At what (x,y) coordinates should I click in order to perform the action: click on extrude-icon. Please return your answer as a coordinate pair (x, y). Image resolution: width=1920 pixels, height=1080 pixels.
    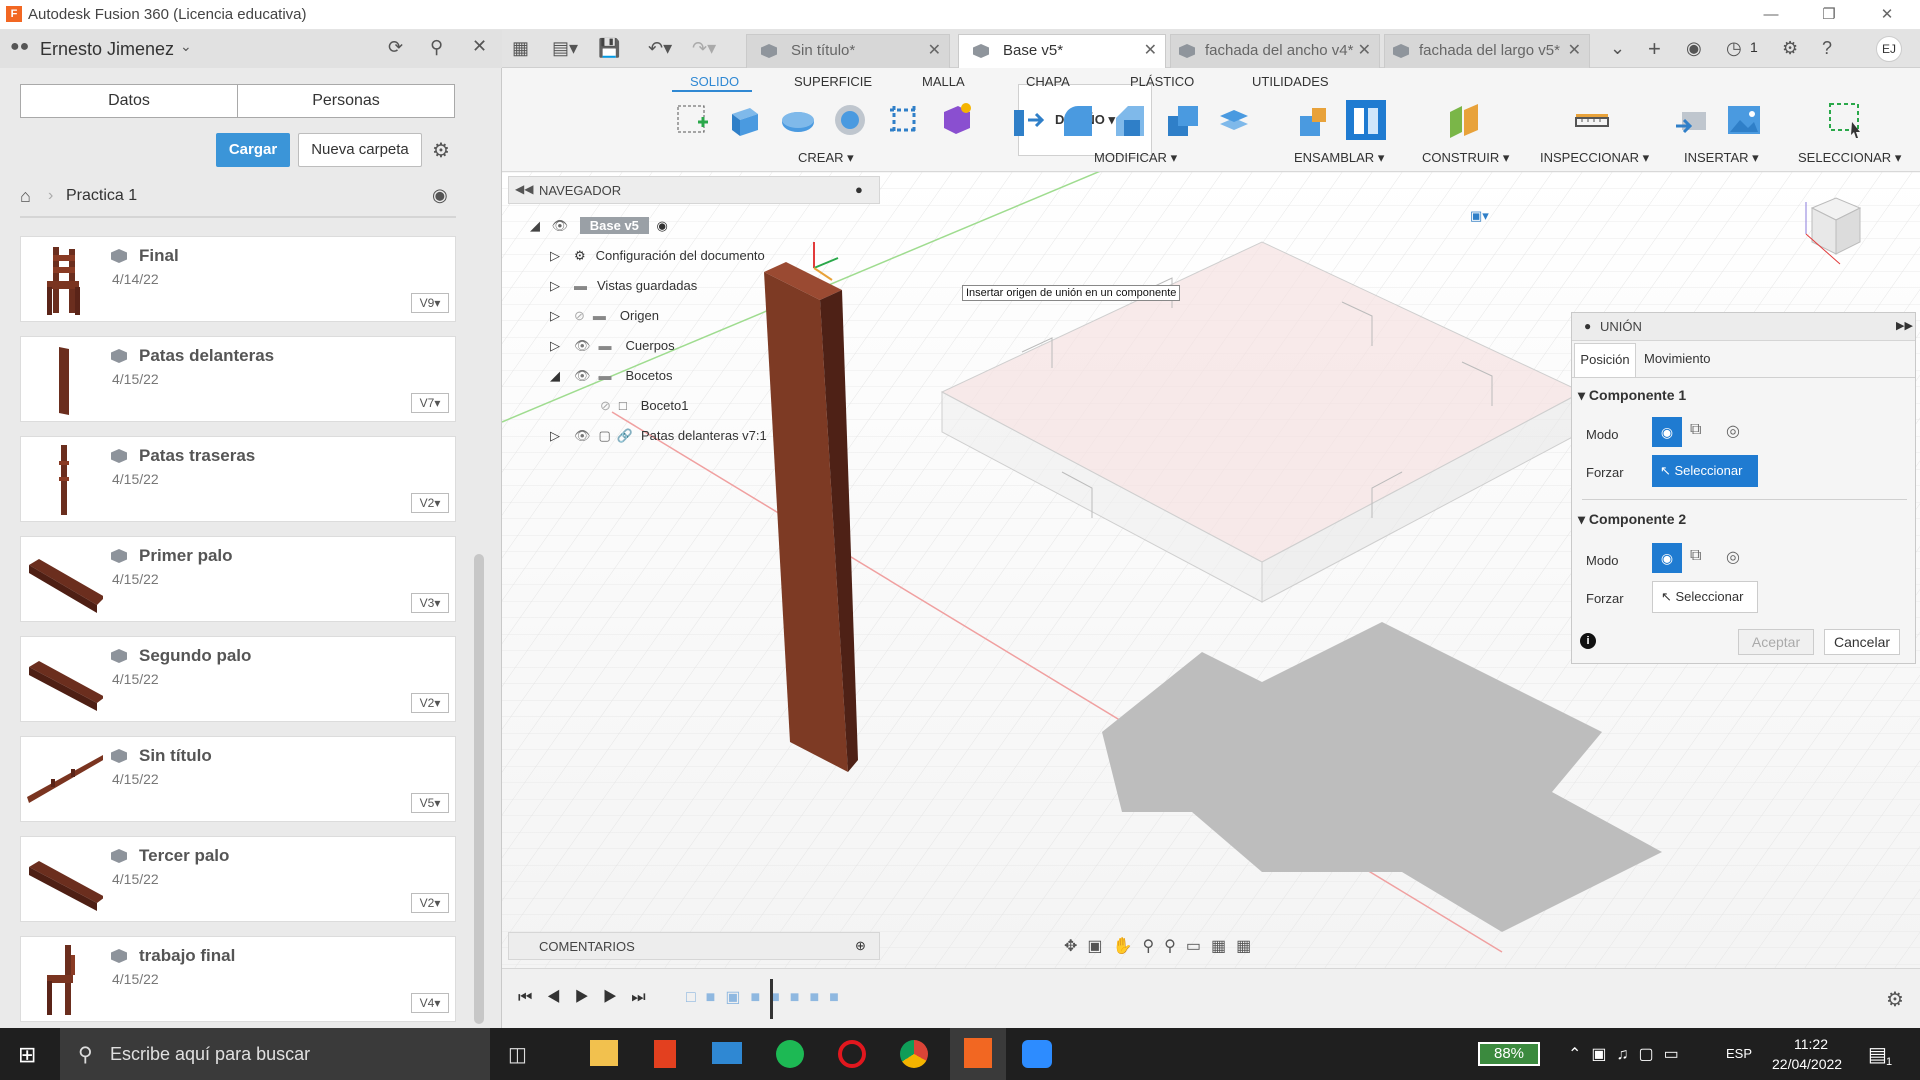
    Looking at the image, I should click on (744, 120).